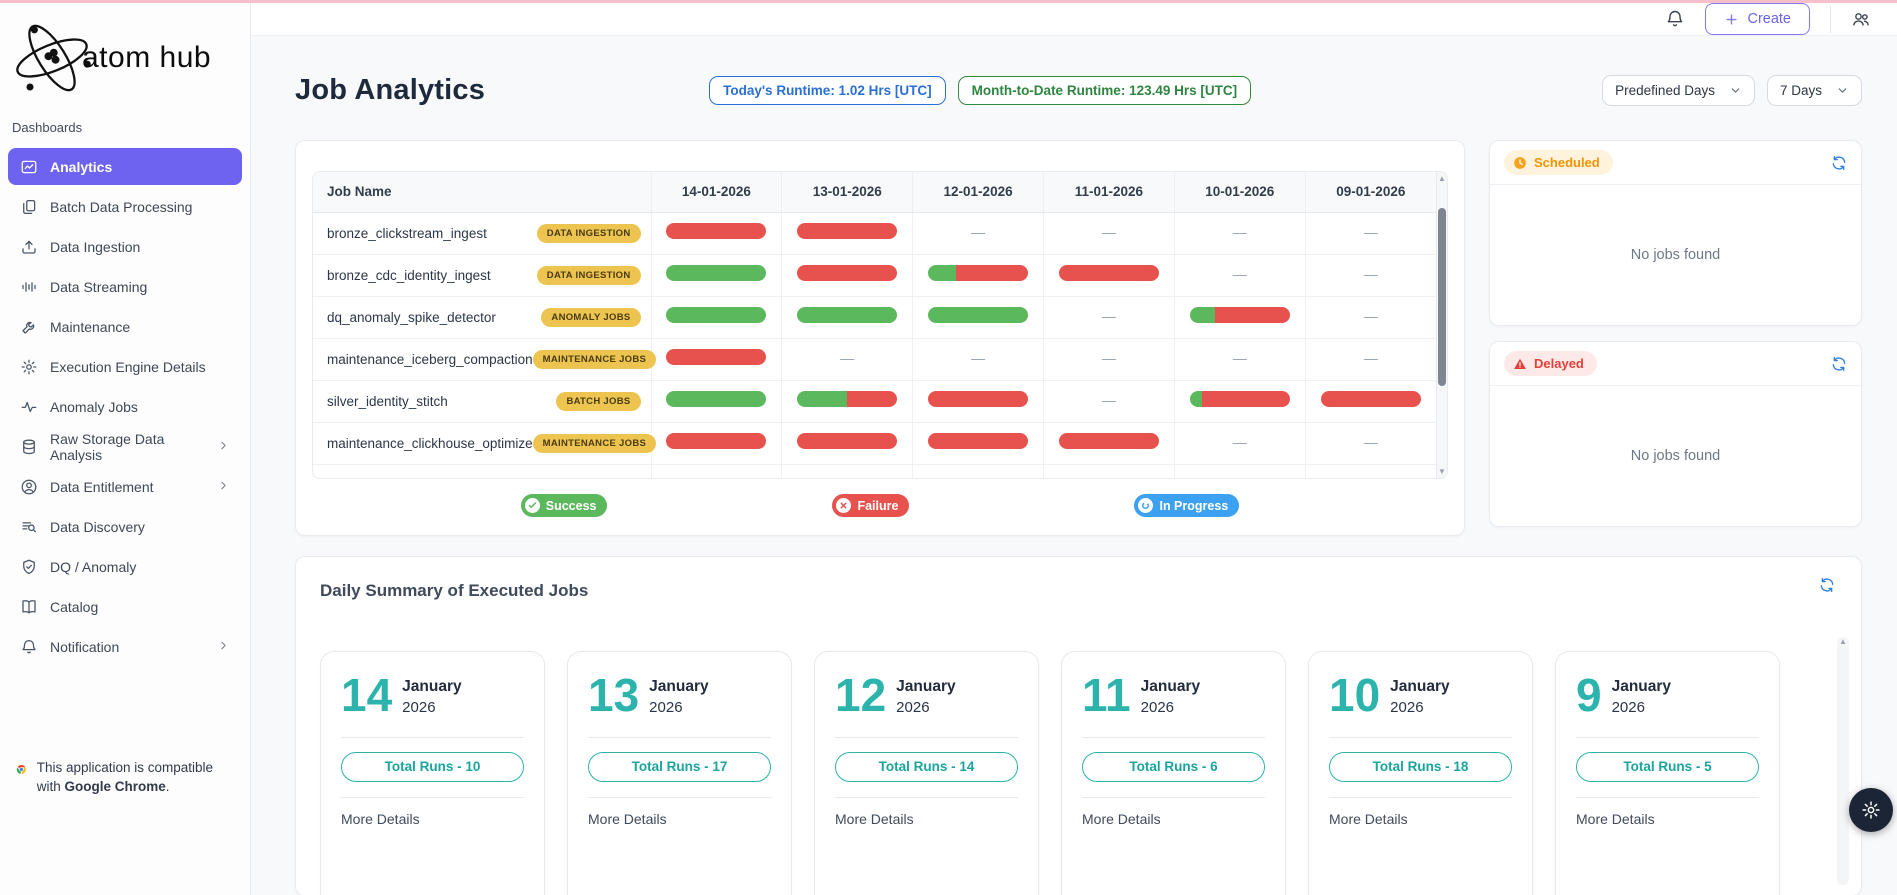 This screenshot has width=1897, height=895. Describe the element at coordinates (1194, 505) in the screenshot. I see `legend-label: In Progress` at that location.